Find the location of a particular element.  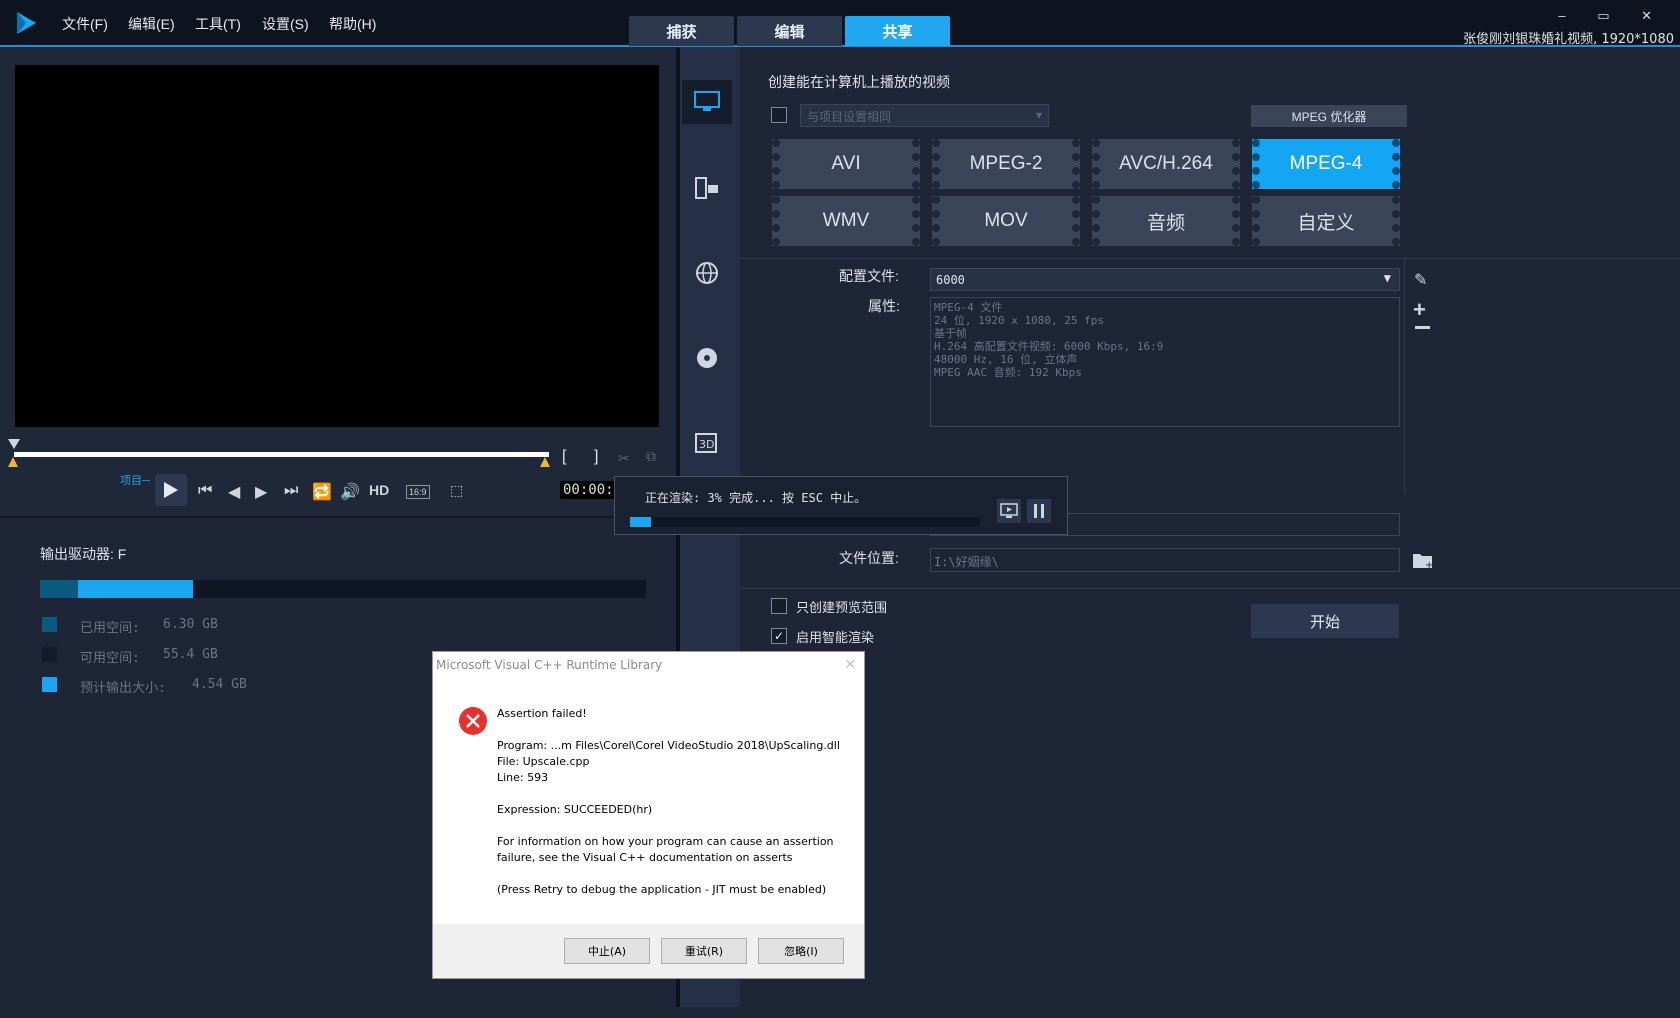

edit-profile-pencil-icon: ✎ is located at coordinates (1420, 280).